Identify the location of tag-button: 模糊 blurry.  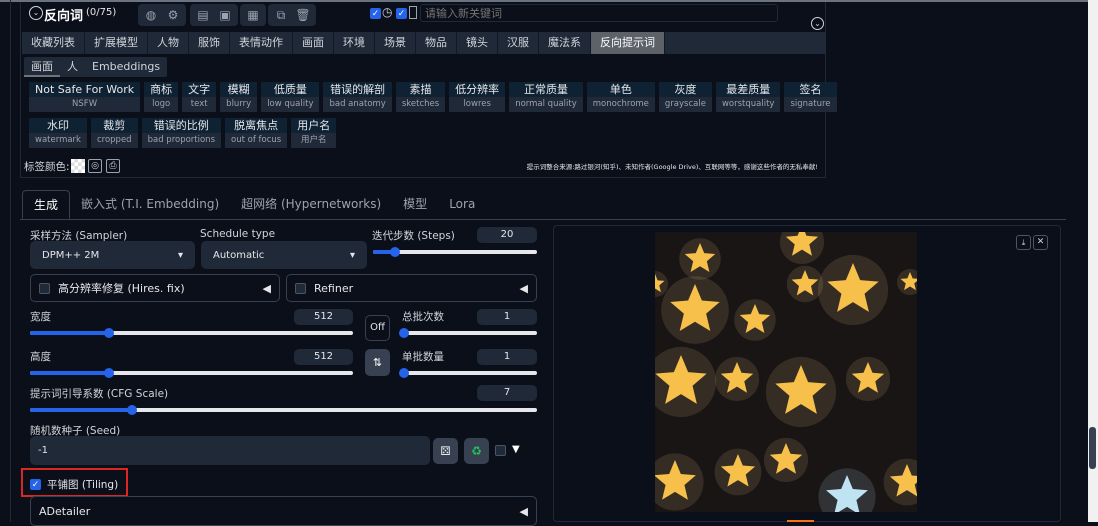
(239, 97).